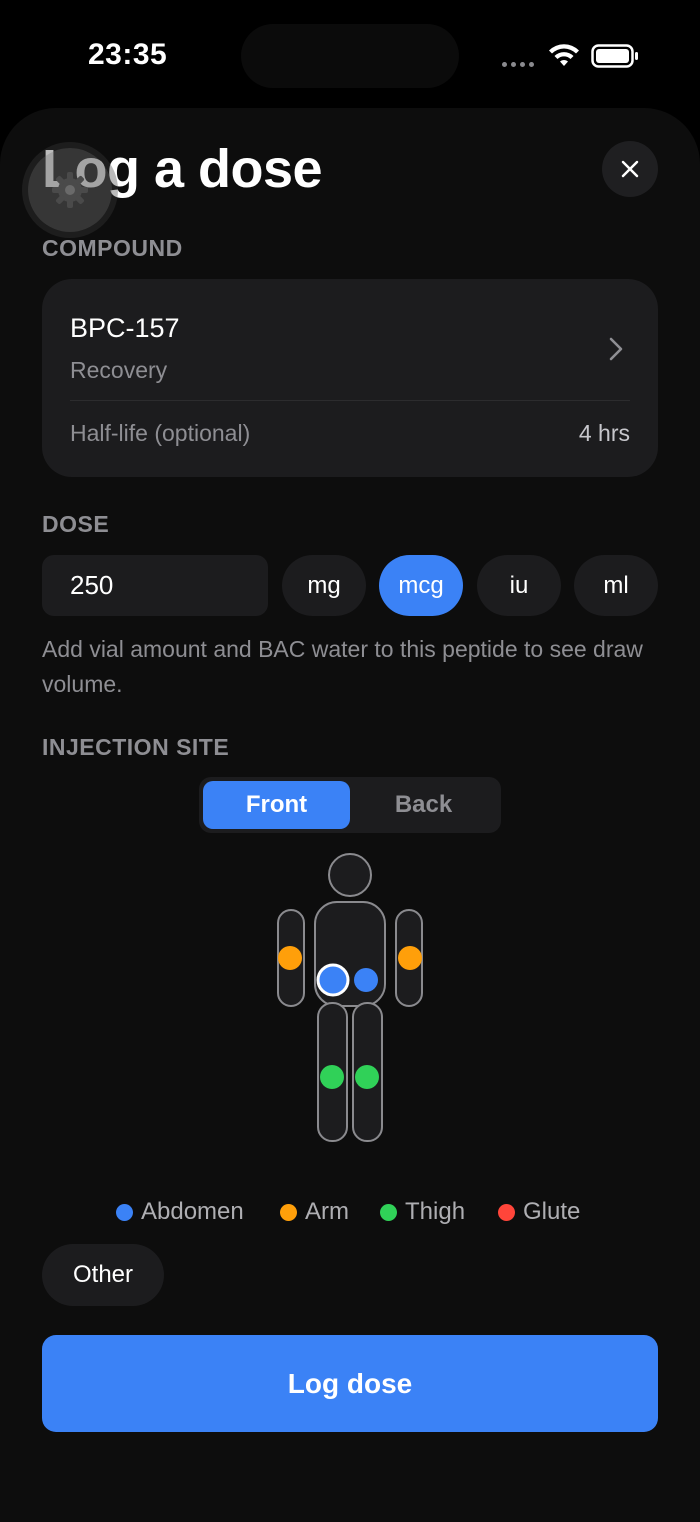 Image resolution: width=700 pixels, height=1522 pixels. I want to click on compound-category: Recovery, so click(119, 370).